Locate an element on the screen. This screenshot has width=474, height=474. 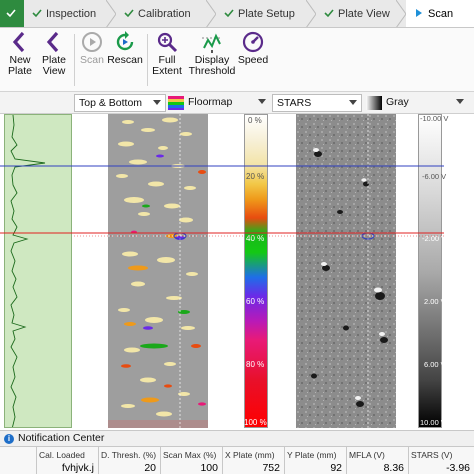
speedometer-icon is located at coordinates (253, 42).